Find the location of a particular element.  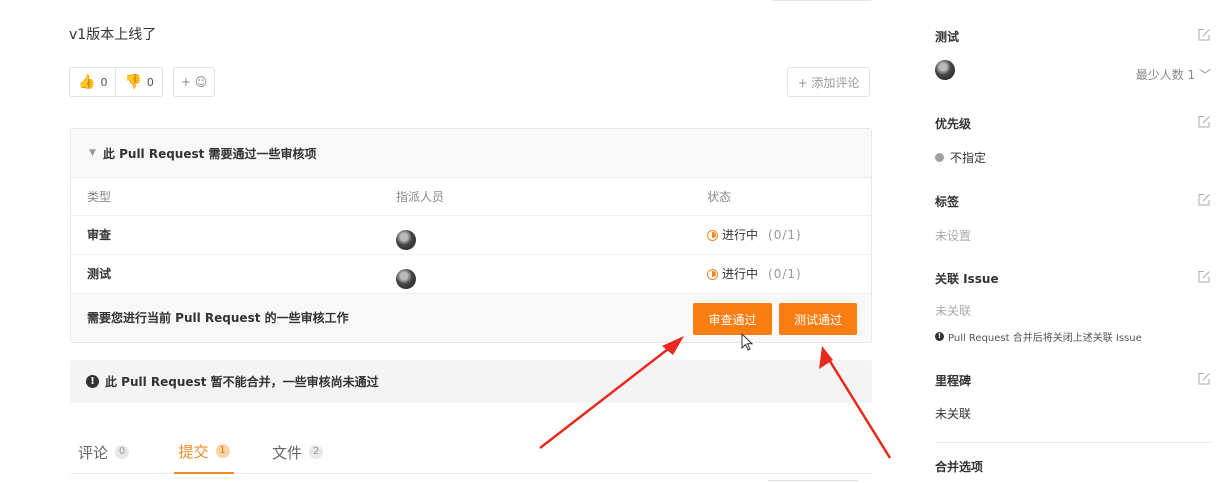

sidebar-title: 里程碑 is located at coordinates (953, 381).